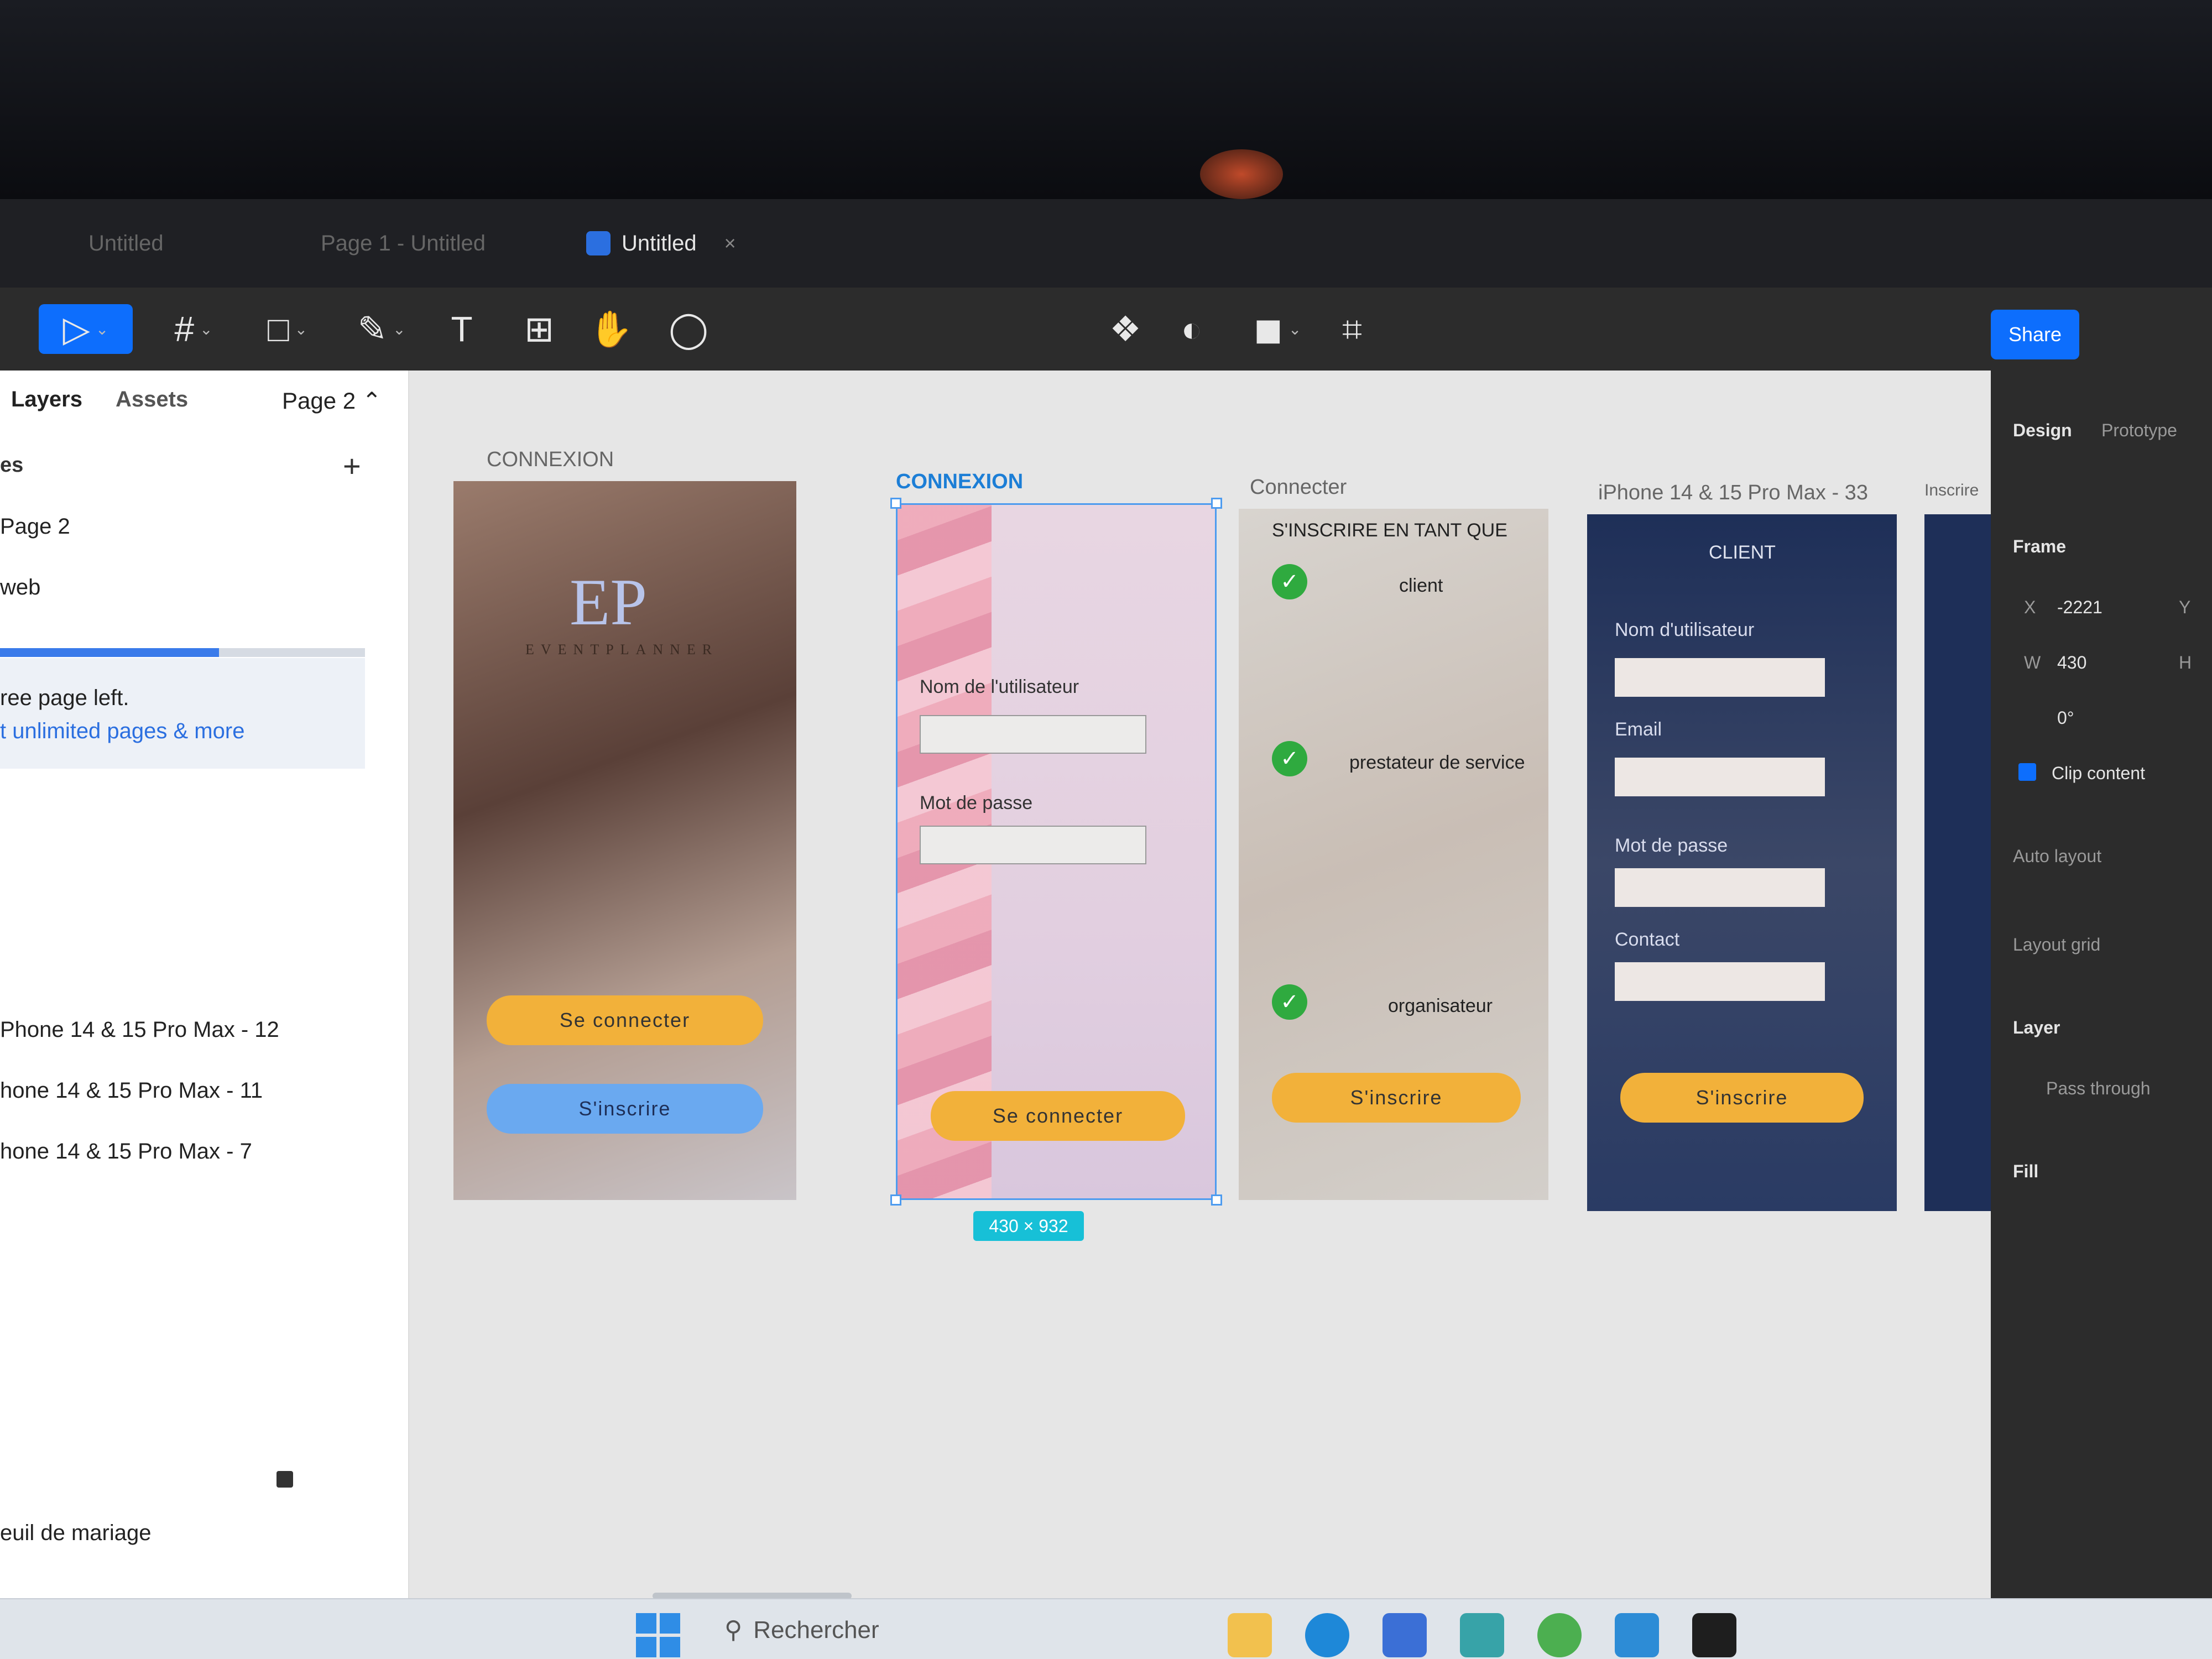  I want to click on field-label: Contact, so click(1648, 940).